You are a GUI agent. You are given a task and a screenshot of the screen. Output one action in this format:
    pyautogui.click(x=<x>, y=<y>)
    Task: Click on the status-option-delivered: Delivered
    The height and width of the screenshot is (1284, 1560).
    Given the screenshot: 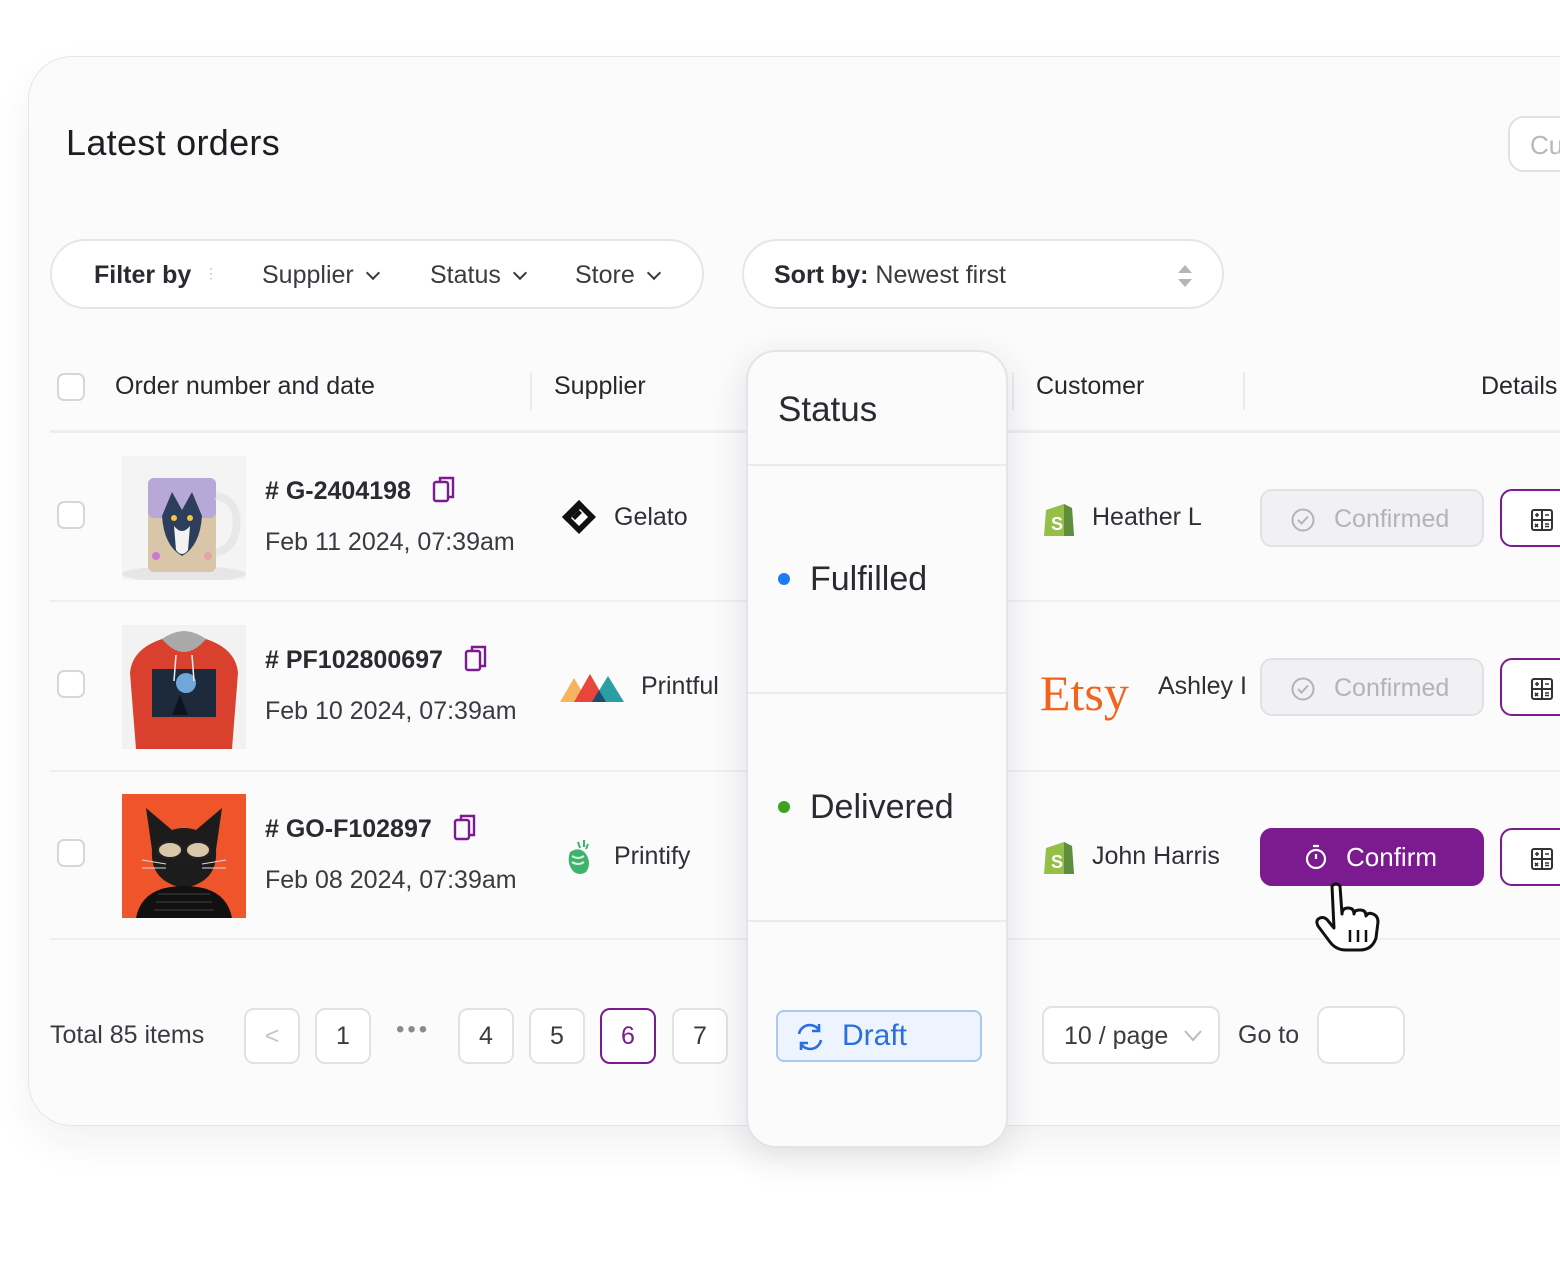 What is the action you would take?
    pyautogui.click(x=882, y=807)
    